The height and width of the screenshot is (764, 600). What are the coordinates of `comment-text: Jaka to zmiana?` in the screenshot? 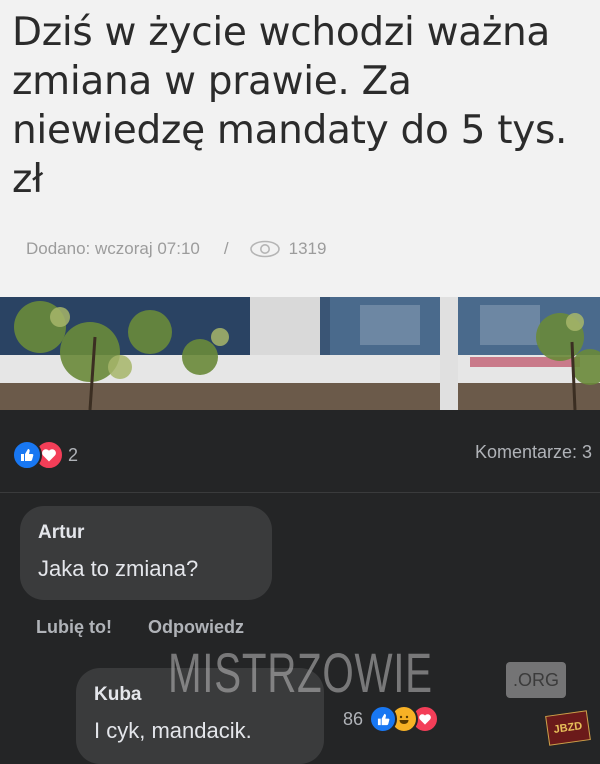 It's located at (118, 568).